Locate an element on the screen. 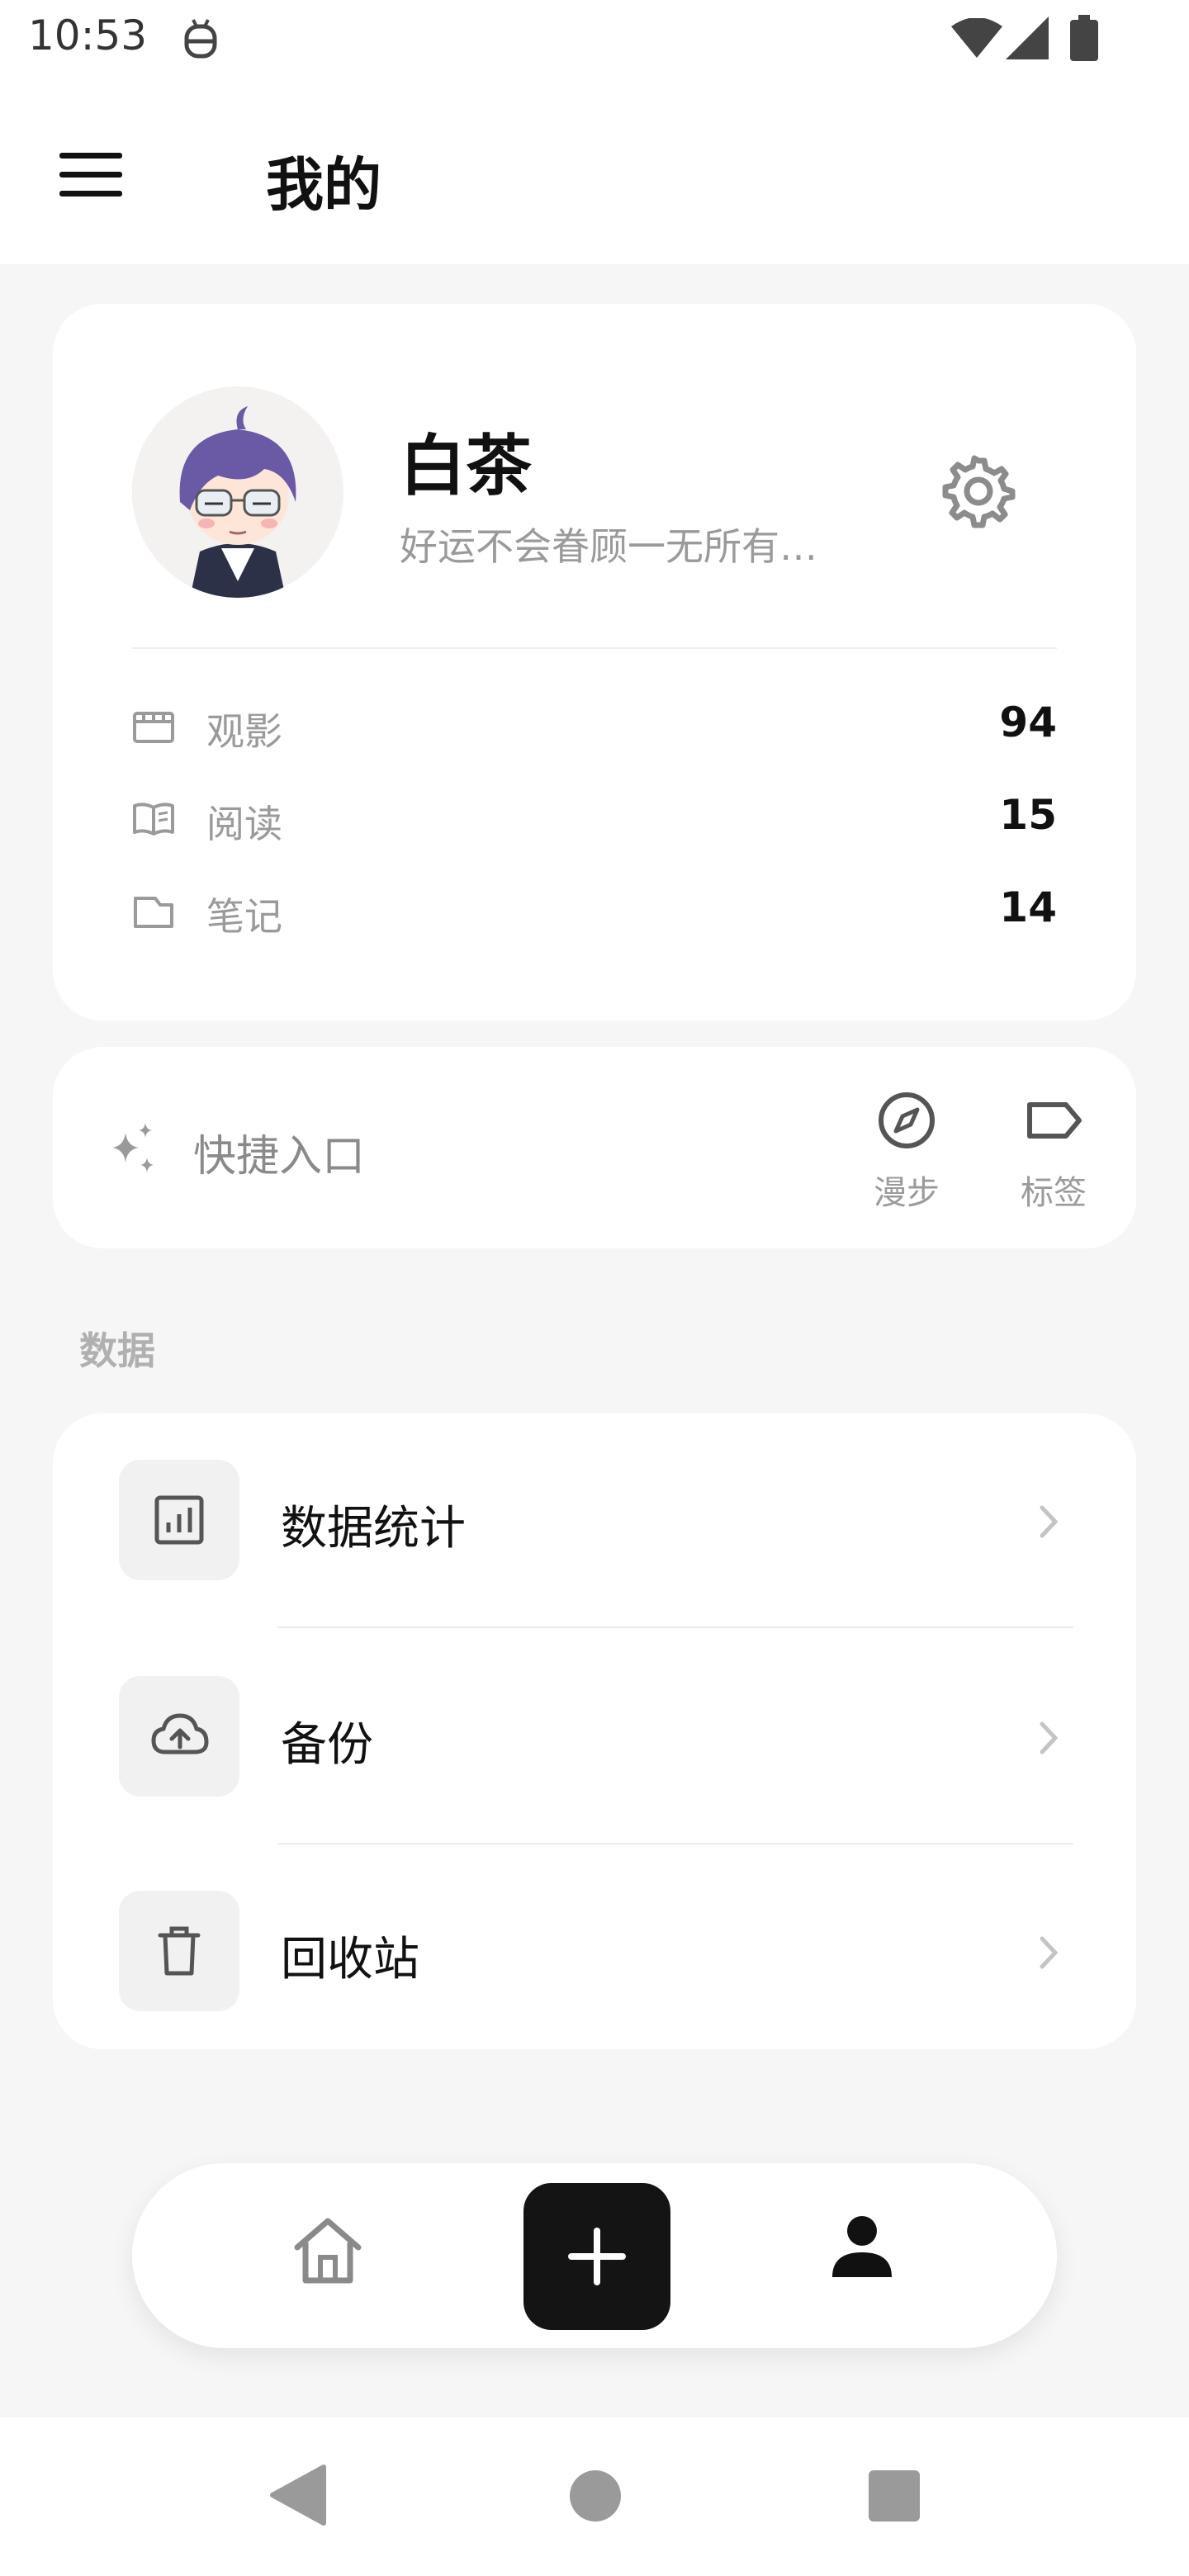  stat-label: 观影 is located at coordinates (244, 731).